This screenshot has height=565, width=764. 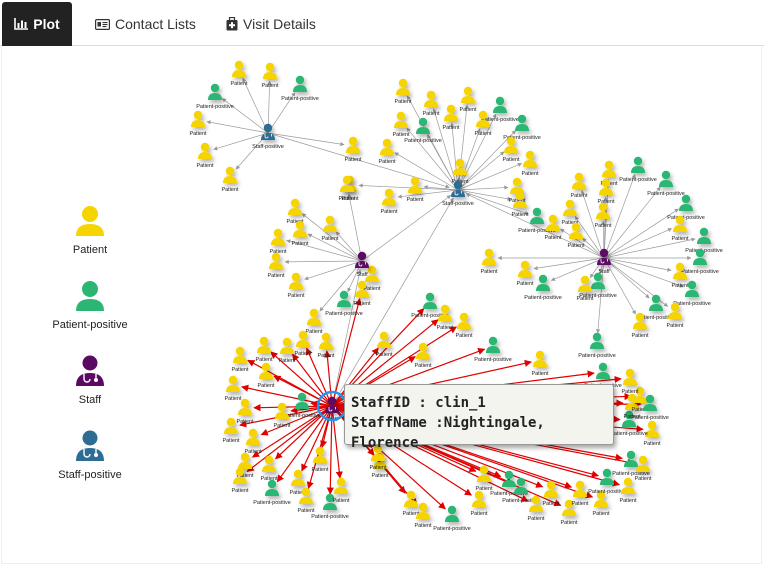 I want to click on staff-positive-icon, so click(x=90, y=445).